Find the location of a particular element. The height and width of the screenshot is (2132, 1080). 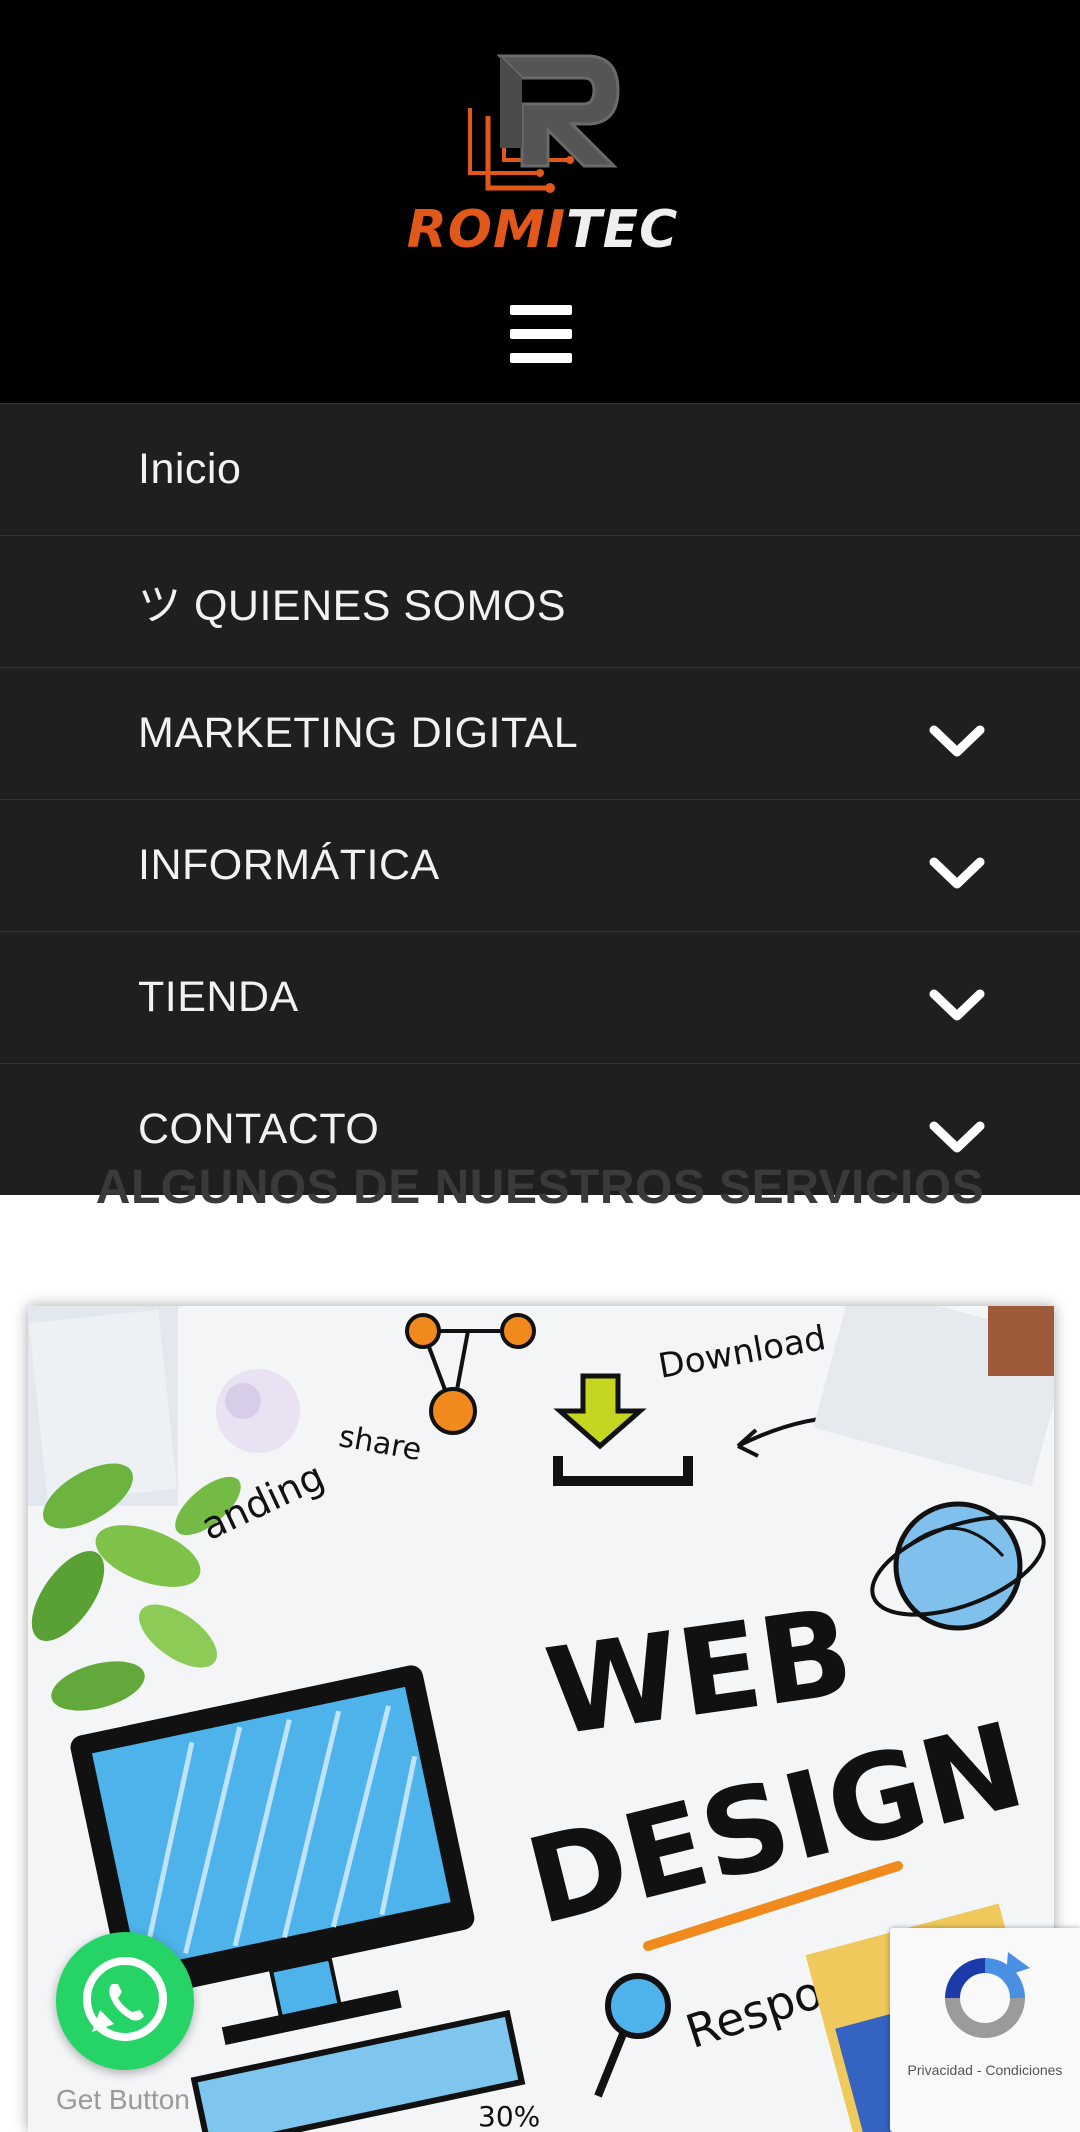

menu-item-label: MARKETING DIGITAL is located at coordinates (358, 733).